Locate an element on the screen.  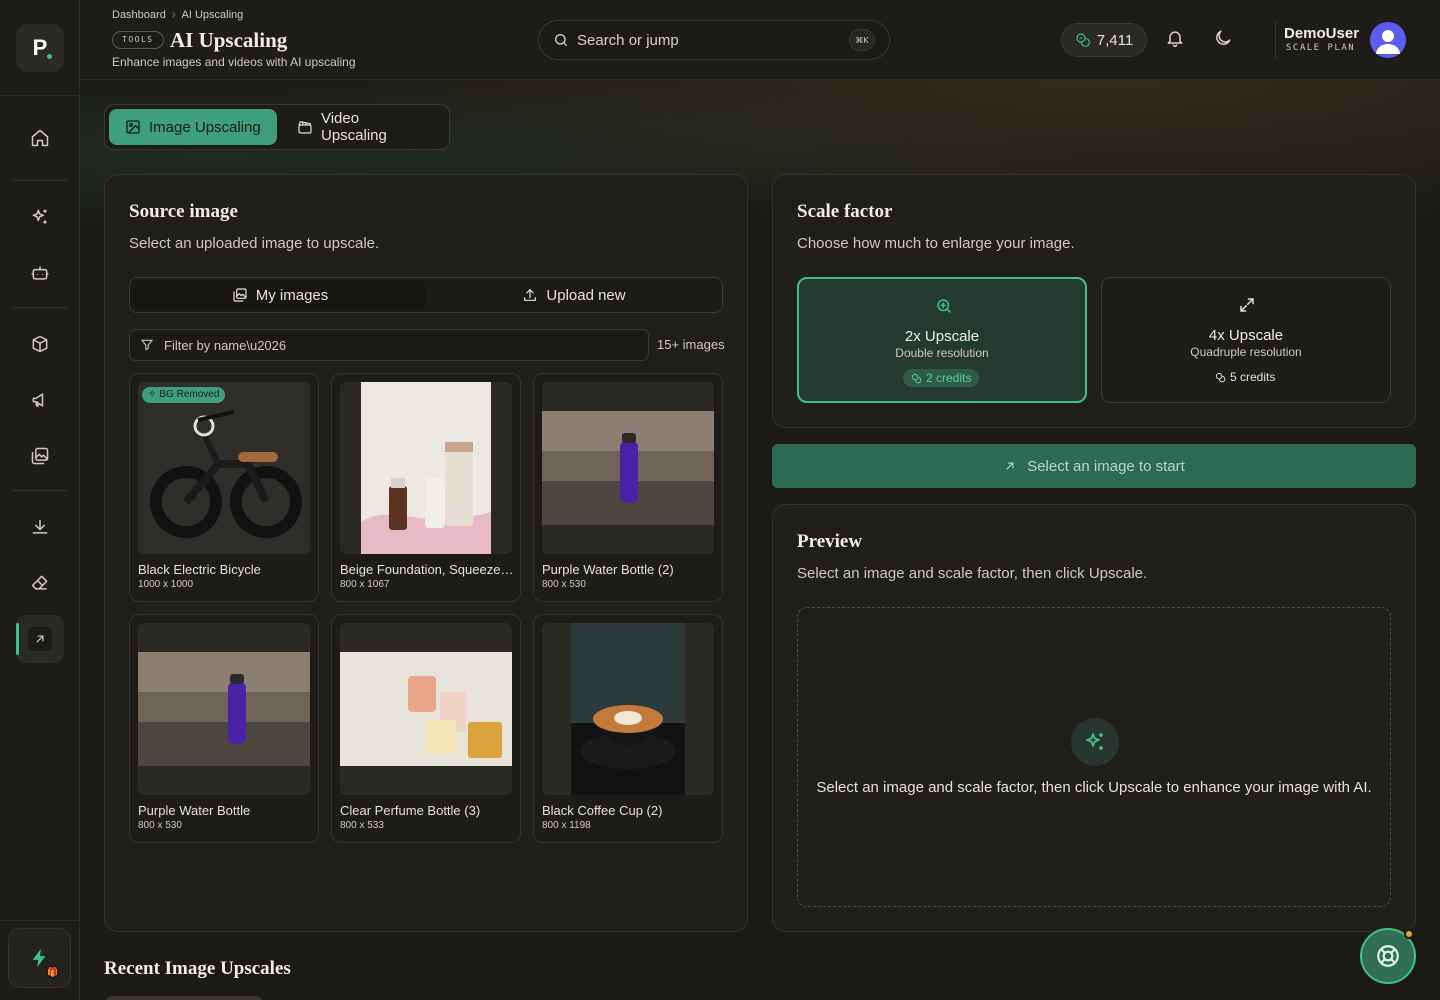
image-name: Beige Foundation, Squeeze Tubes is located at coordinates (427, 569).